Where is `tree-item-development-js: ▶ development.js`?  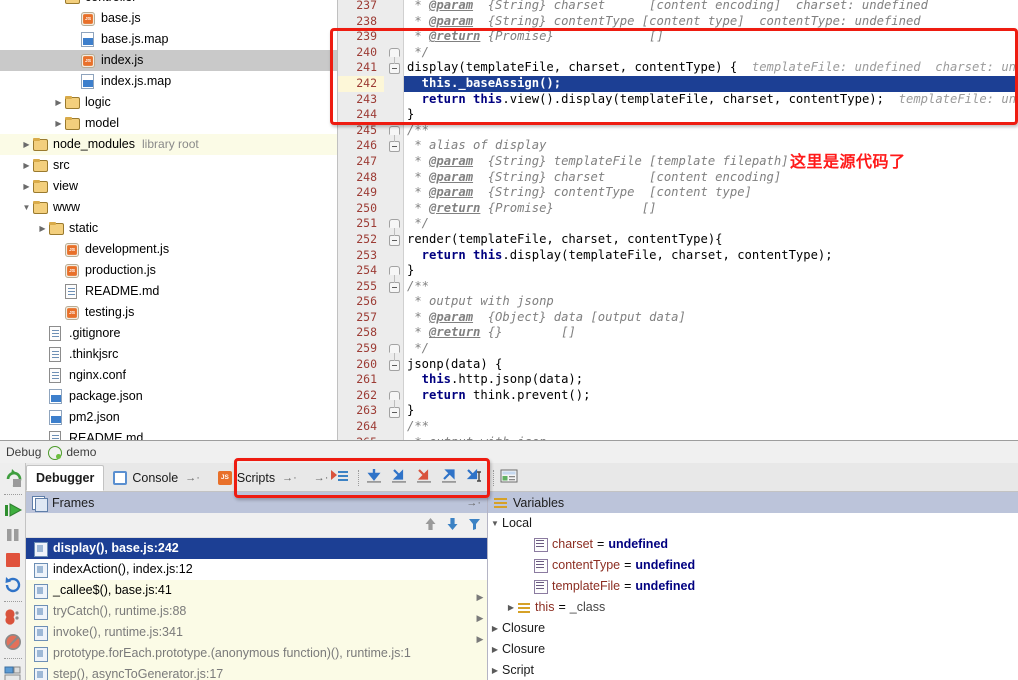 tree-item-development-js: ▶ development.js is located at coordinates (168, 249).